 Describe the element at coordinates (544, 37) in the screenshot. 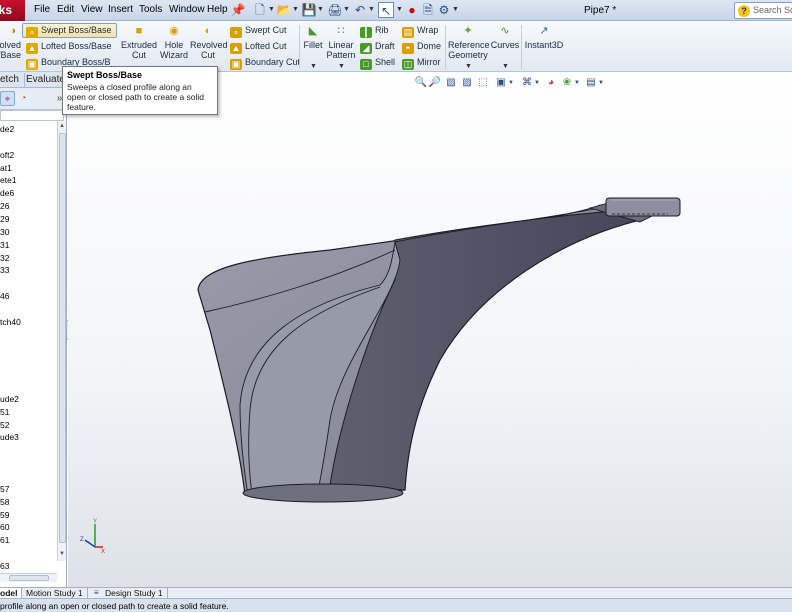

I see `instant3d-button: ↗ Instant3D` at that location.